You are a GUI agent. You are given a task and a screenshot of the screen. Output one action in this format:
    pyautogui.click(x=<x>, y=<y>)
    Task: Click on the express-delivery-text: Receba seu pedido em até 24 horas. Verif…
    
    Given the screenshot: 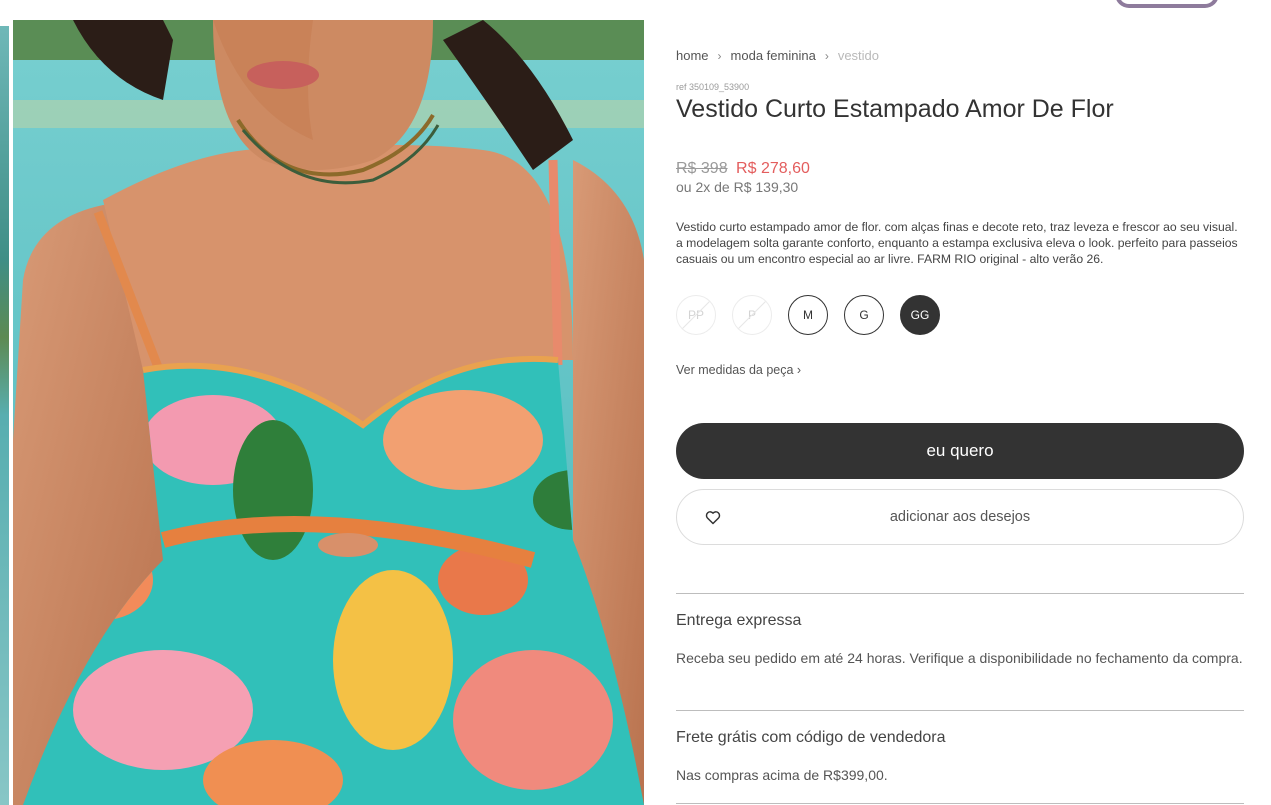 What is the action you would take?
    pyautogui.click(x=959, y=658)
    